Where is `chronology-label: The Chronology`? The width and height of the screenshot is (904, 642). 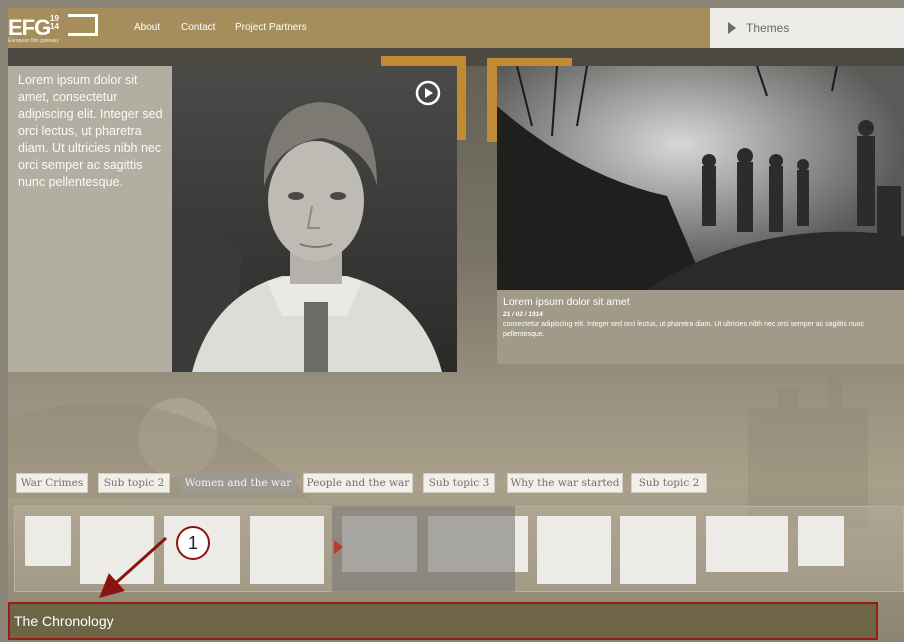 chronology-label: The Chronology is located at coordinates (64, 621).